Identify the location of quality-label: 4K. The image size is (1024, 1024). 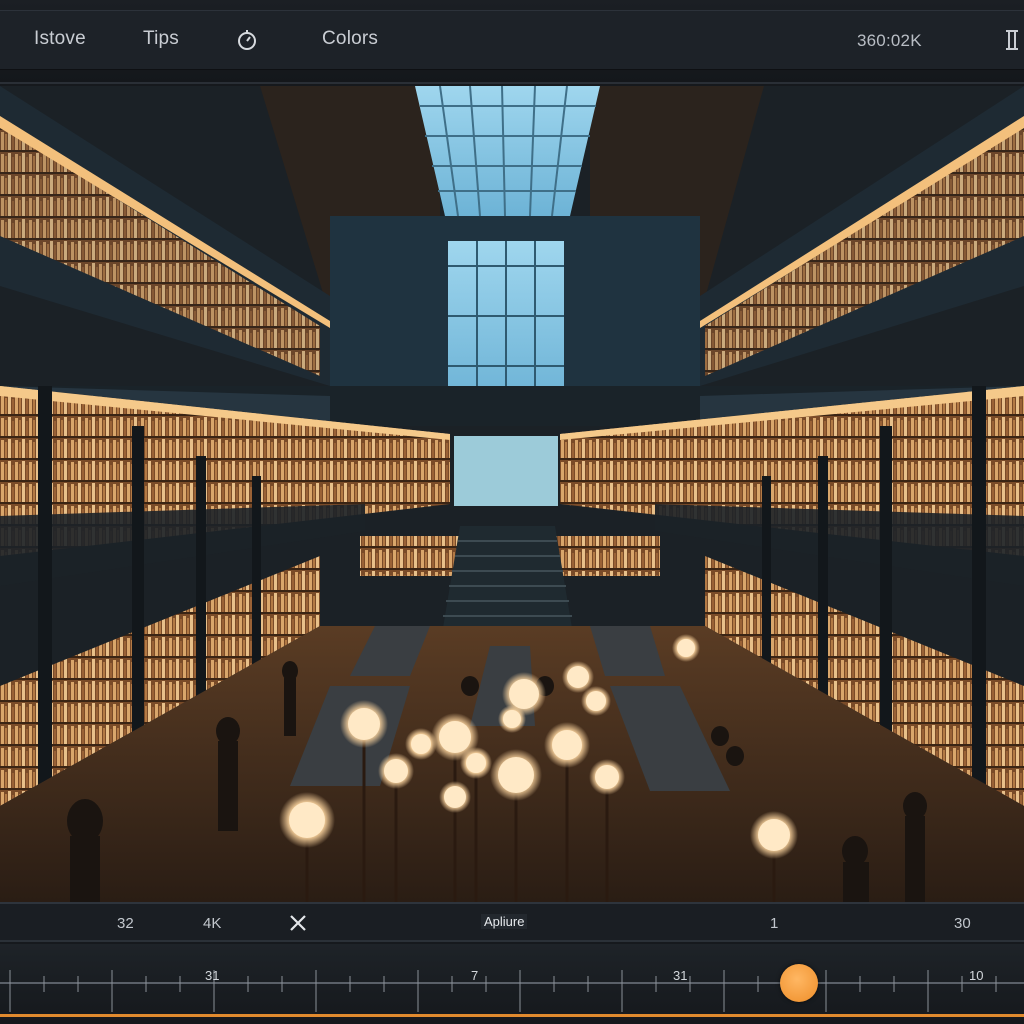
(212, 923).